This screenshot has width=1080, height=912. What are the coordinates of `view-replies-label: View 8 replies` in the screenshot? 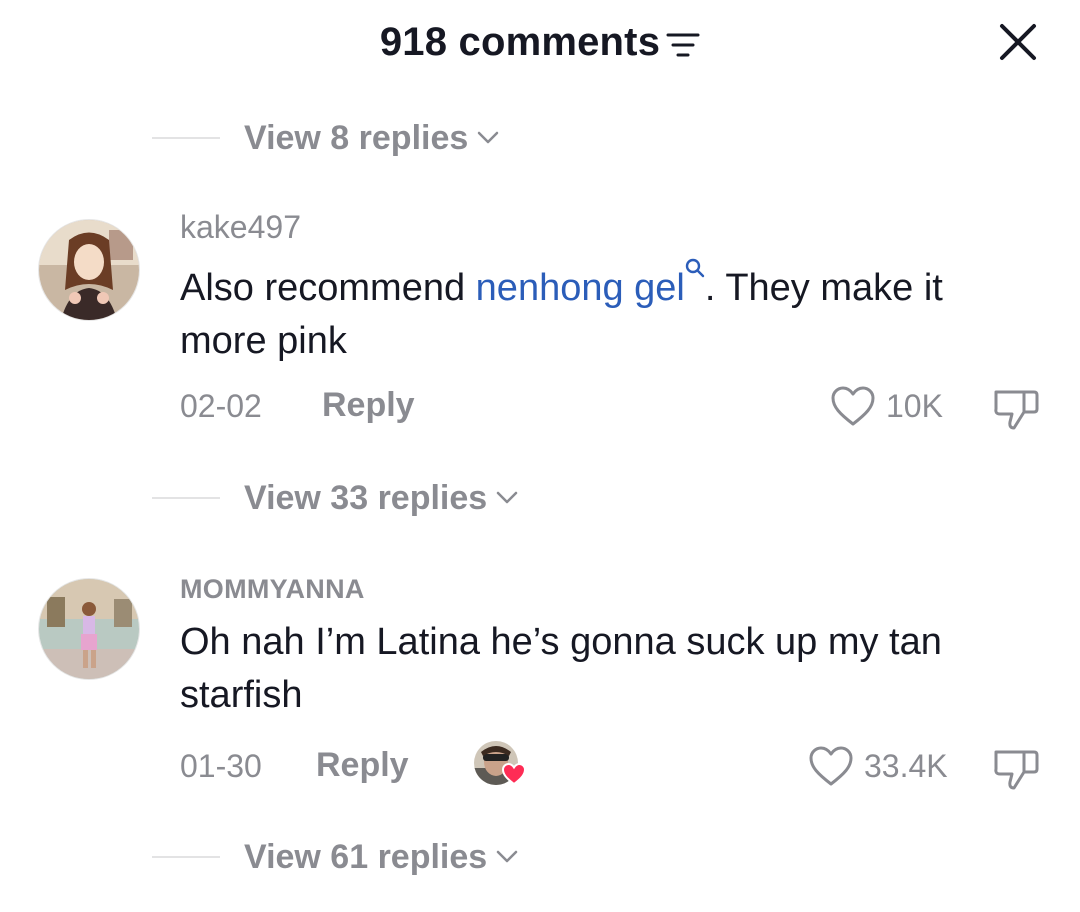 It's located at (356, 137).